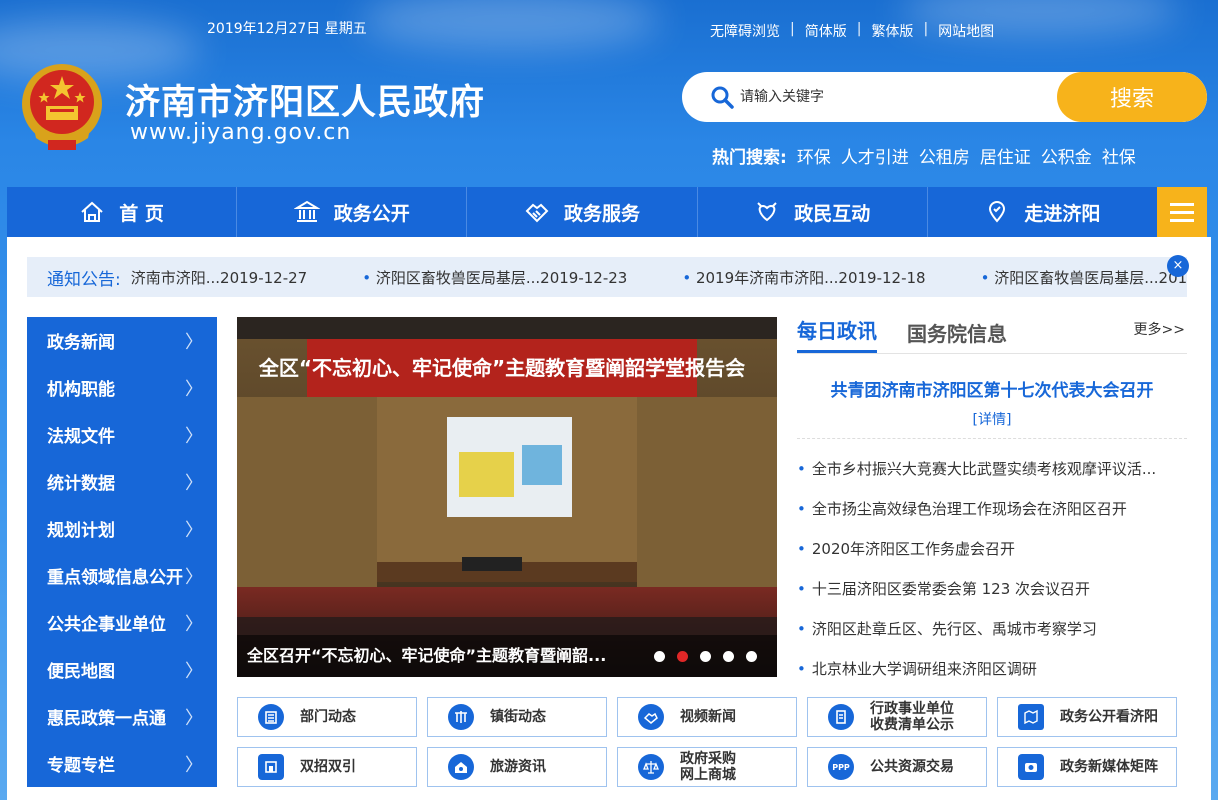 The height and width of the screenshot is (800, 1218). I want to click on nav-label: 政务公开, so click(371, 213).